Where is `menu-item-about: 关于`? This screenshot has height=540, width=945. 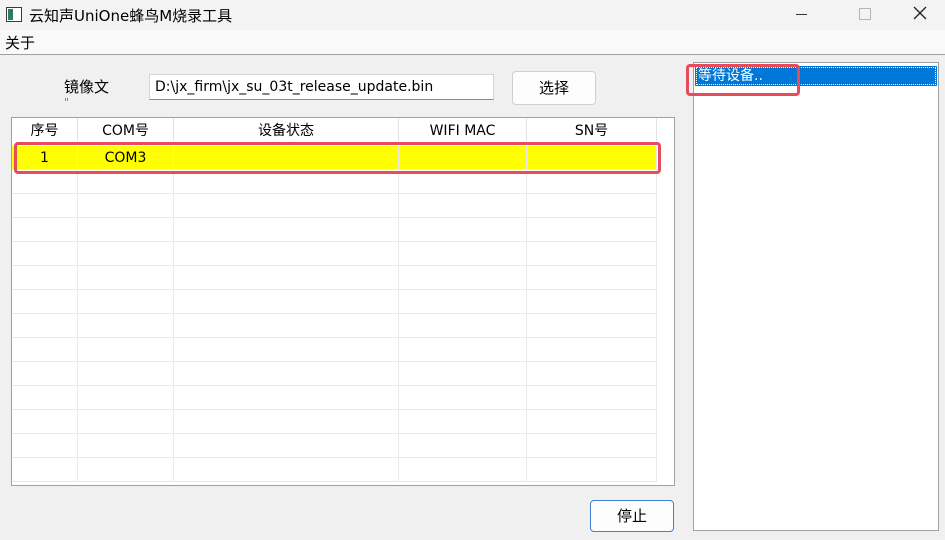 menu-item-about: 关于 is located at coordinates (20, 42).